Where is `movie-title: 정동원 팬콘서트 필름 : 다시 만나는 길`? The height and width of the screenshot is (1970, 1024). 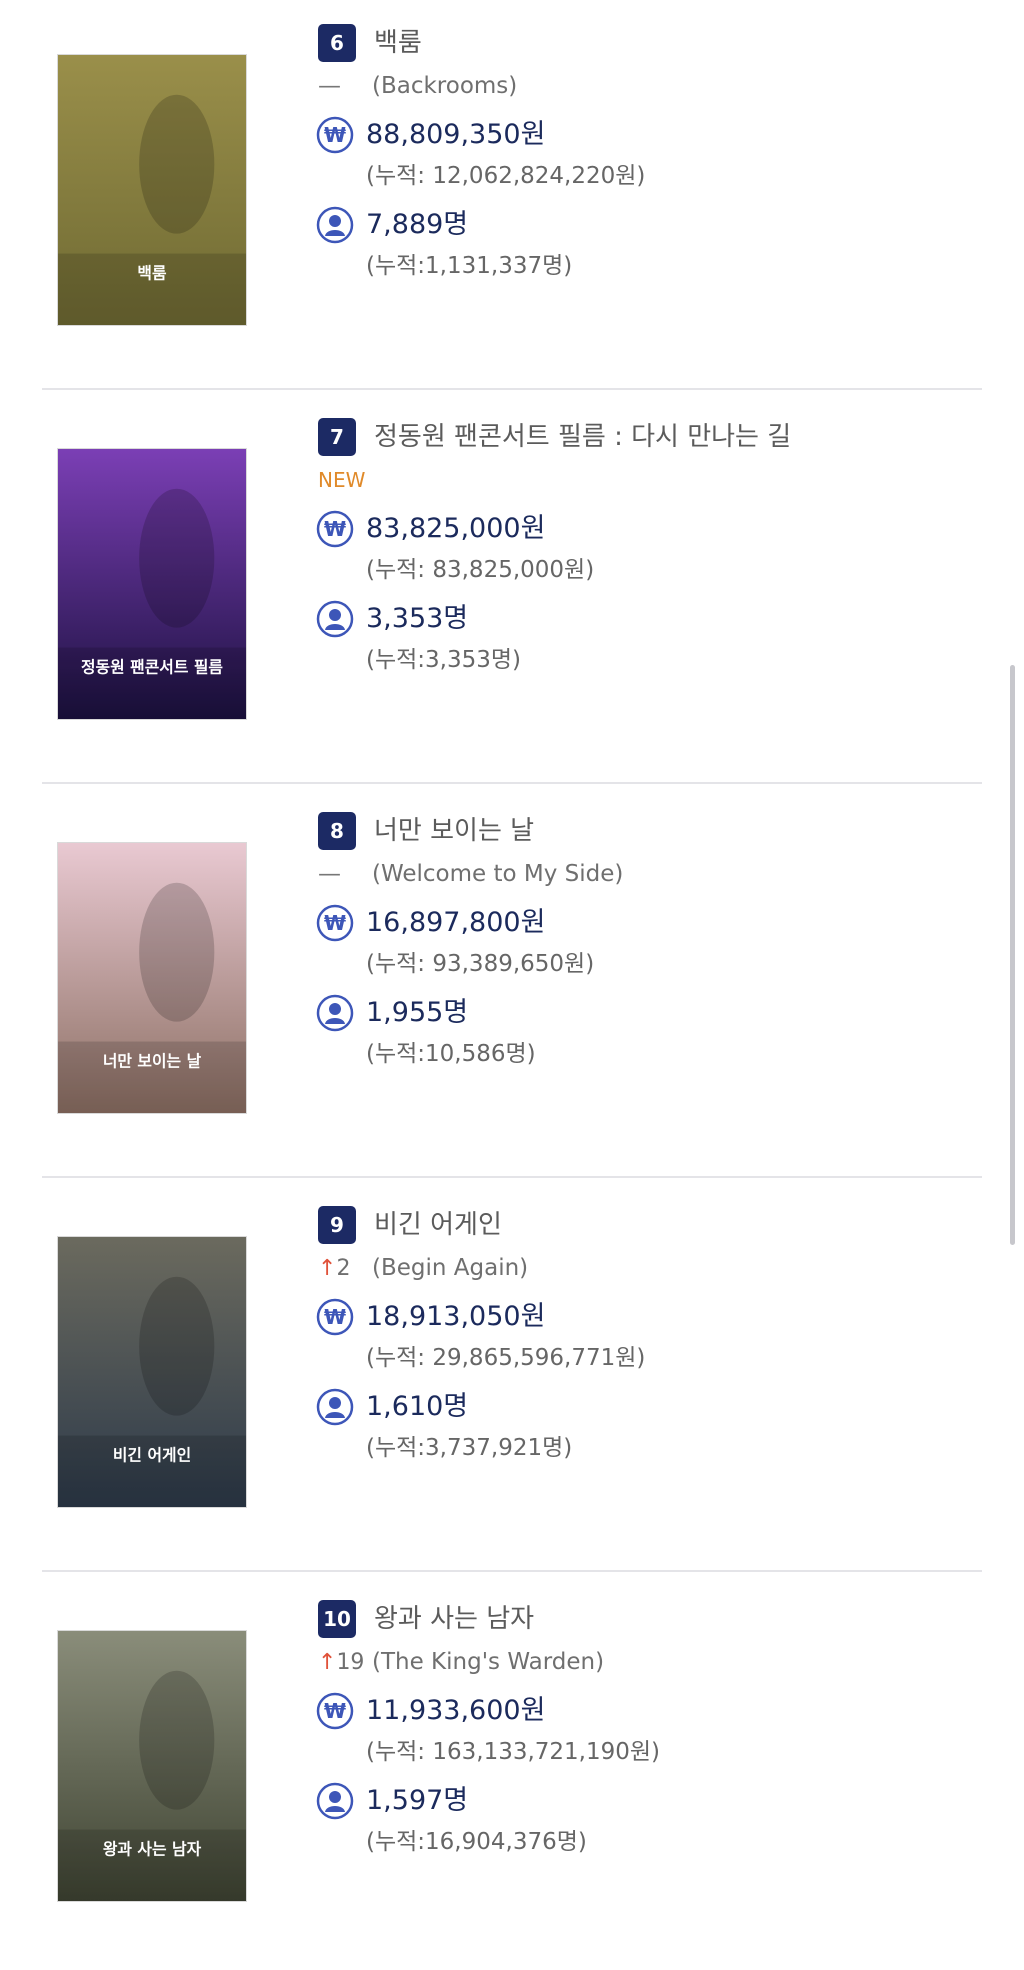
movie-title: 정동원 팬콘서트 필름 : 다시 만나는 길 is located at coordinates (582, 437).